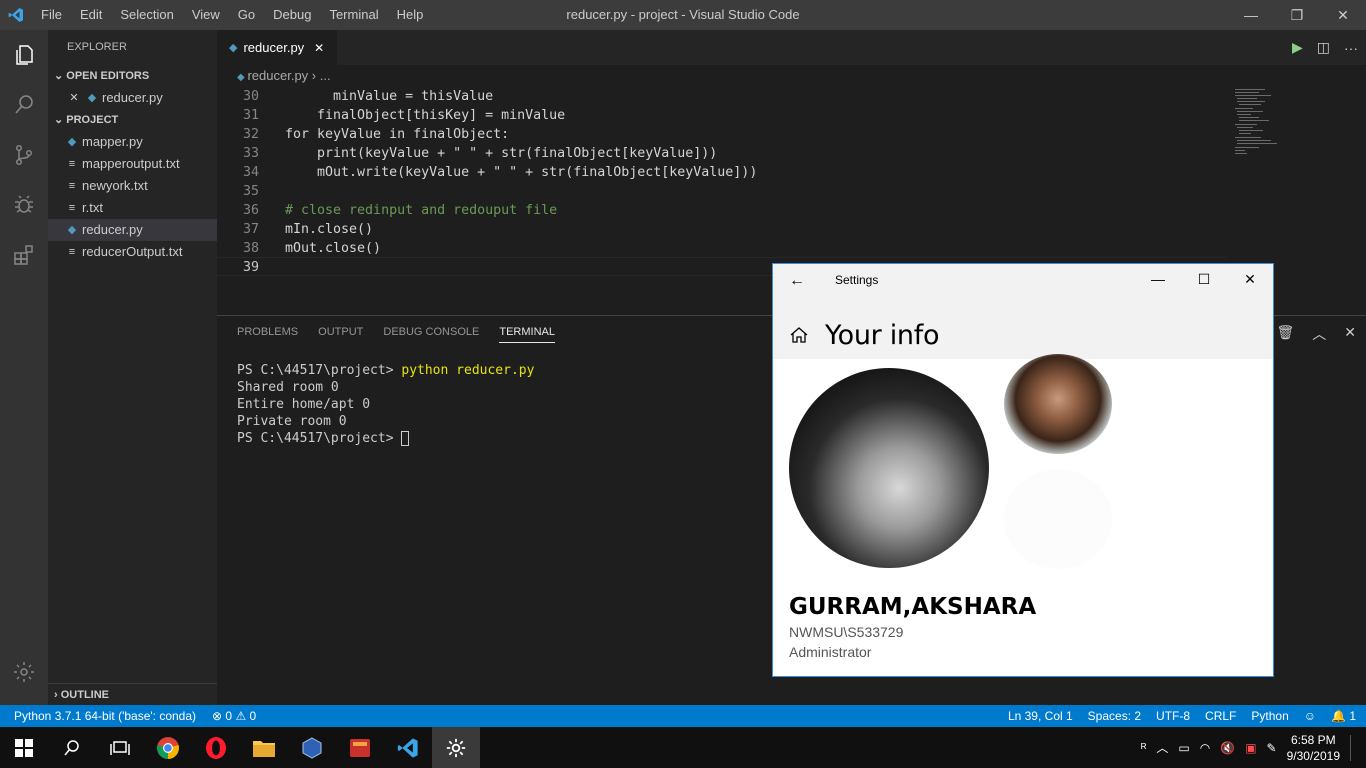 The image size is (1366, 768). What do you see at coordinates (1220, 716) in the screenshot?
I see `line-ending: CRLF` at bounding box center [1220, 716].